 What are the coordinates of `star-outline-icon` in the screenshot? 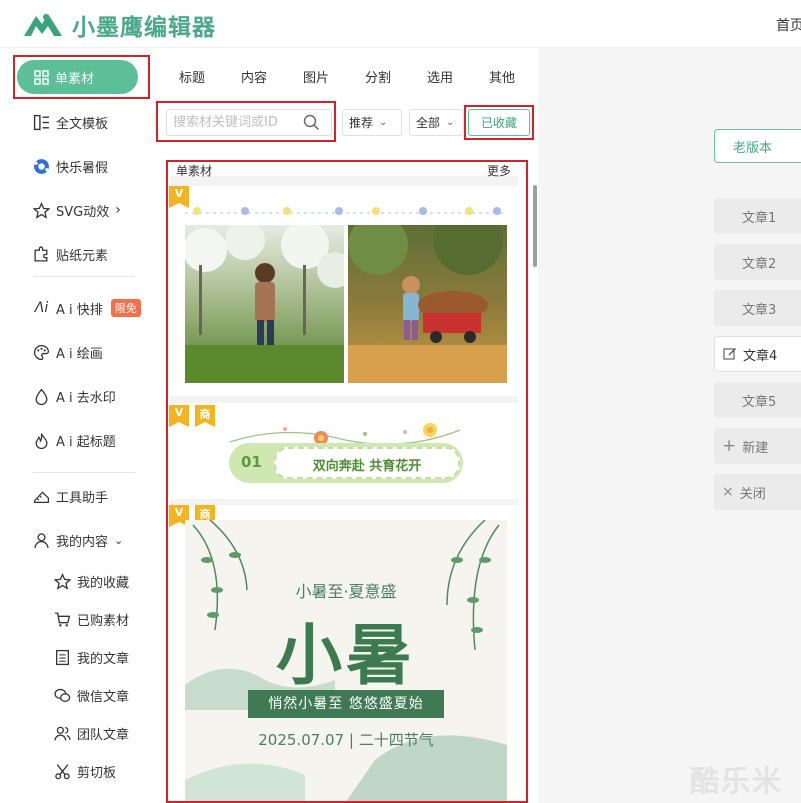 It's located at (62, 581).